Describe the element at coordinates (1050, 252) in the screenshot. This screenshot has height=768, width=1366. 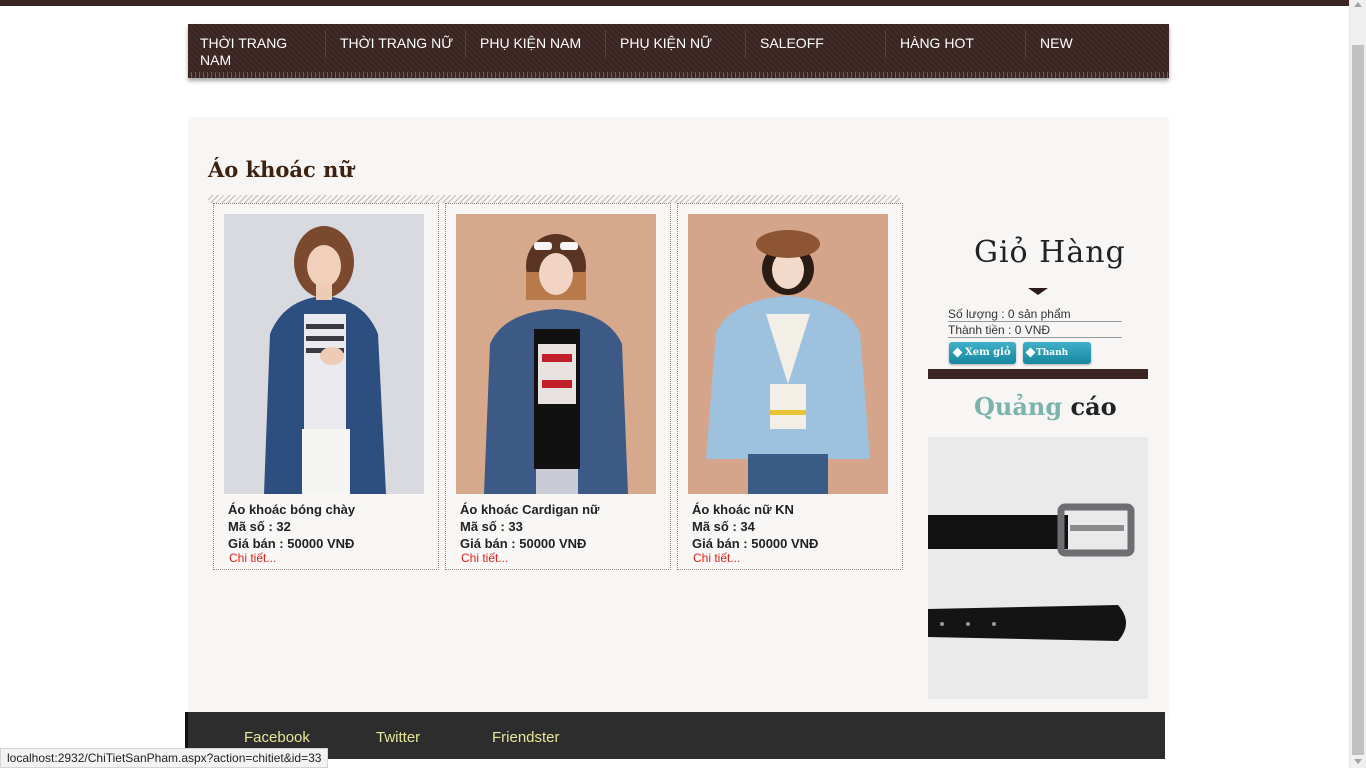
I see `cart-title: Giỏ Hàng` at that location.